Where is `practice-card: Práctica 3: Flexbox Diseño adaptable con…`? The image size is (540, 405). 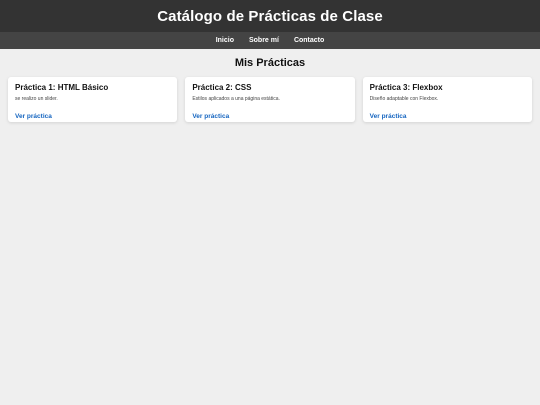
practice-card: Práctica 3: Flexbox Diseño adaptable con… is located at coordinates (447, 99).